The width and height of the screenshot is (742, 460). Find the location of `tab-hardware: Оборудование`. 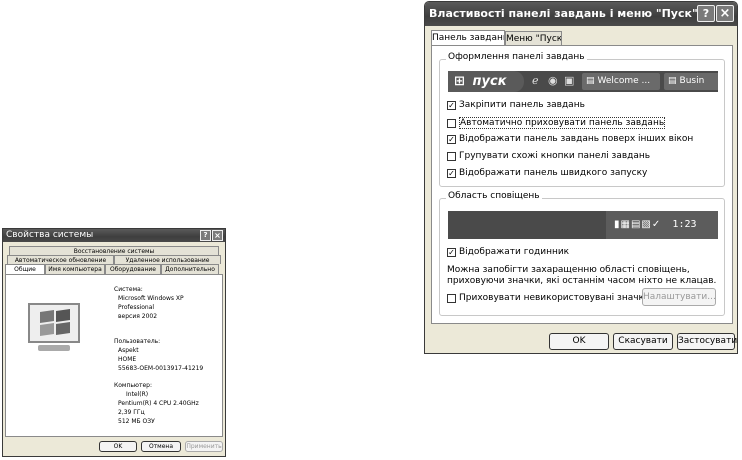

tab-hardware: Оборудование is located at coordinates (133, 269).